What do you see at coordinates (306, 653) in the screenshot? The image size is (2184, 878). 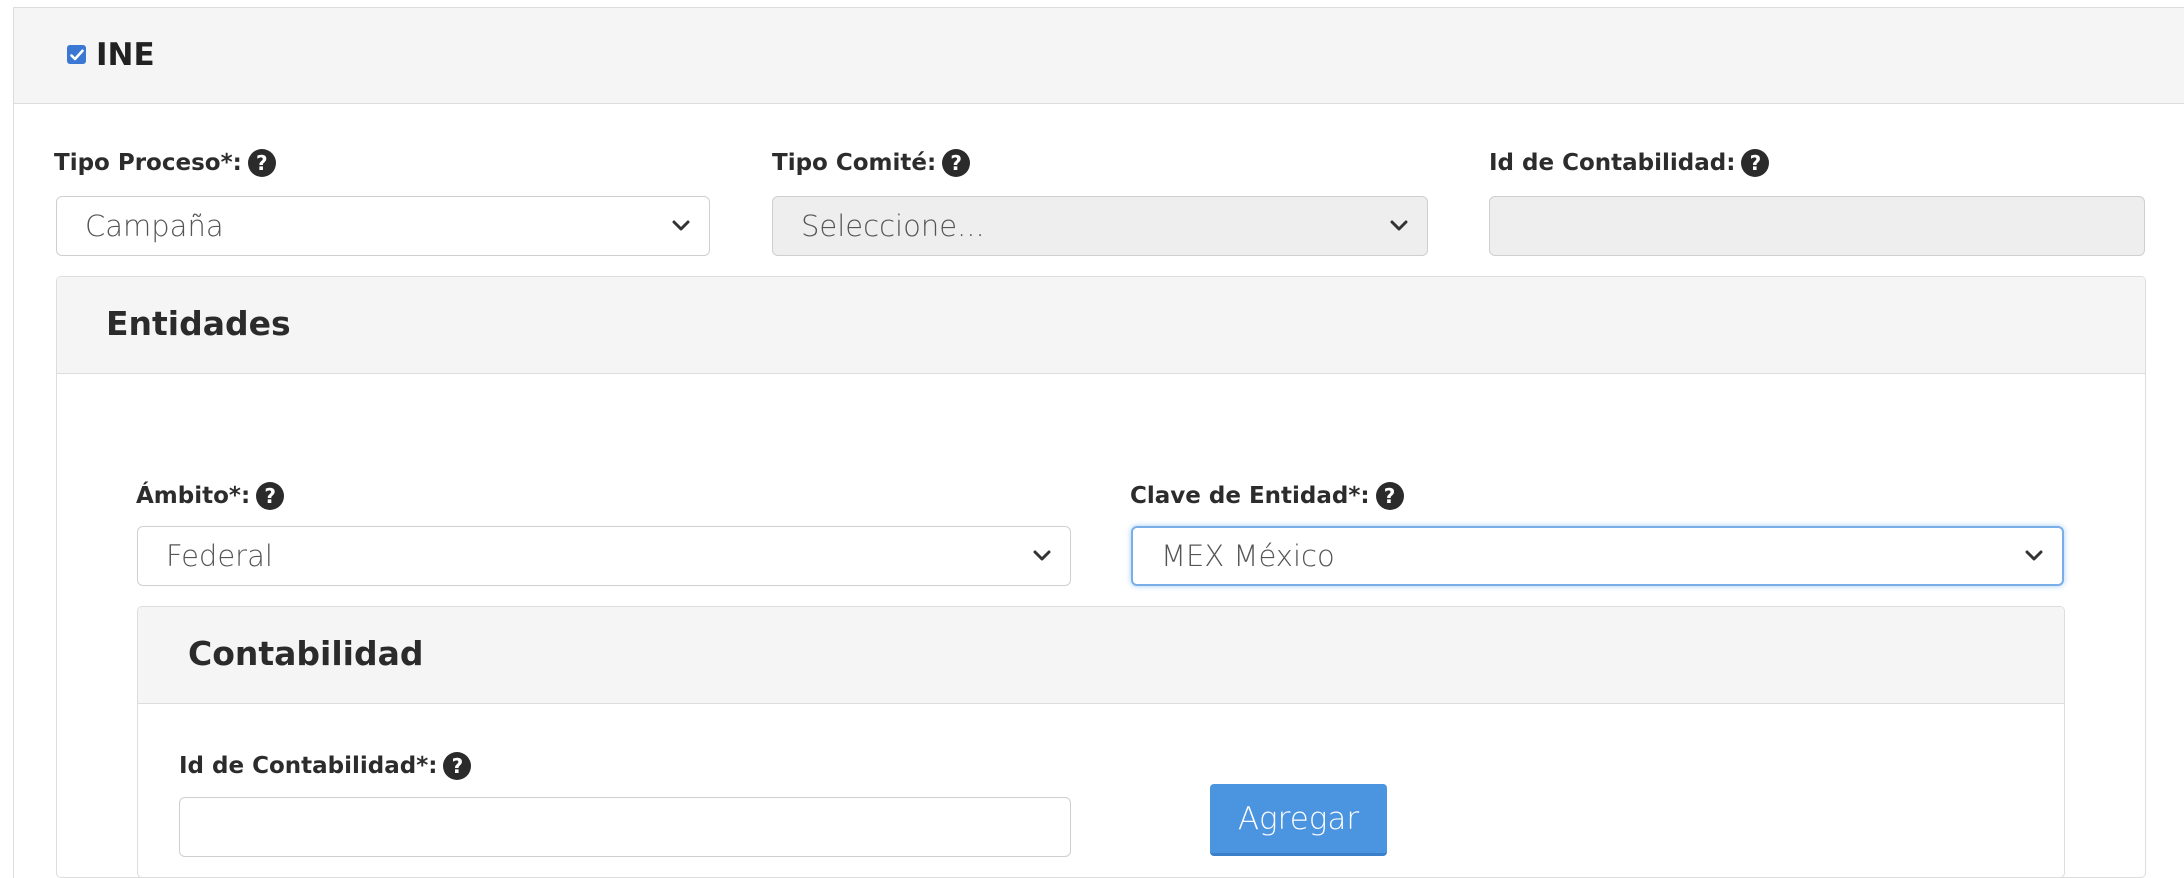 I see `contabilidad-title: Contabilidad` at bounding box center [306, 653].